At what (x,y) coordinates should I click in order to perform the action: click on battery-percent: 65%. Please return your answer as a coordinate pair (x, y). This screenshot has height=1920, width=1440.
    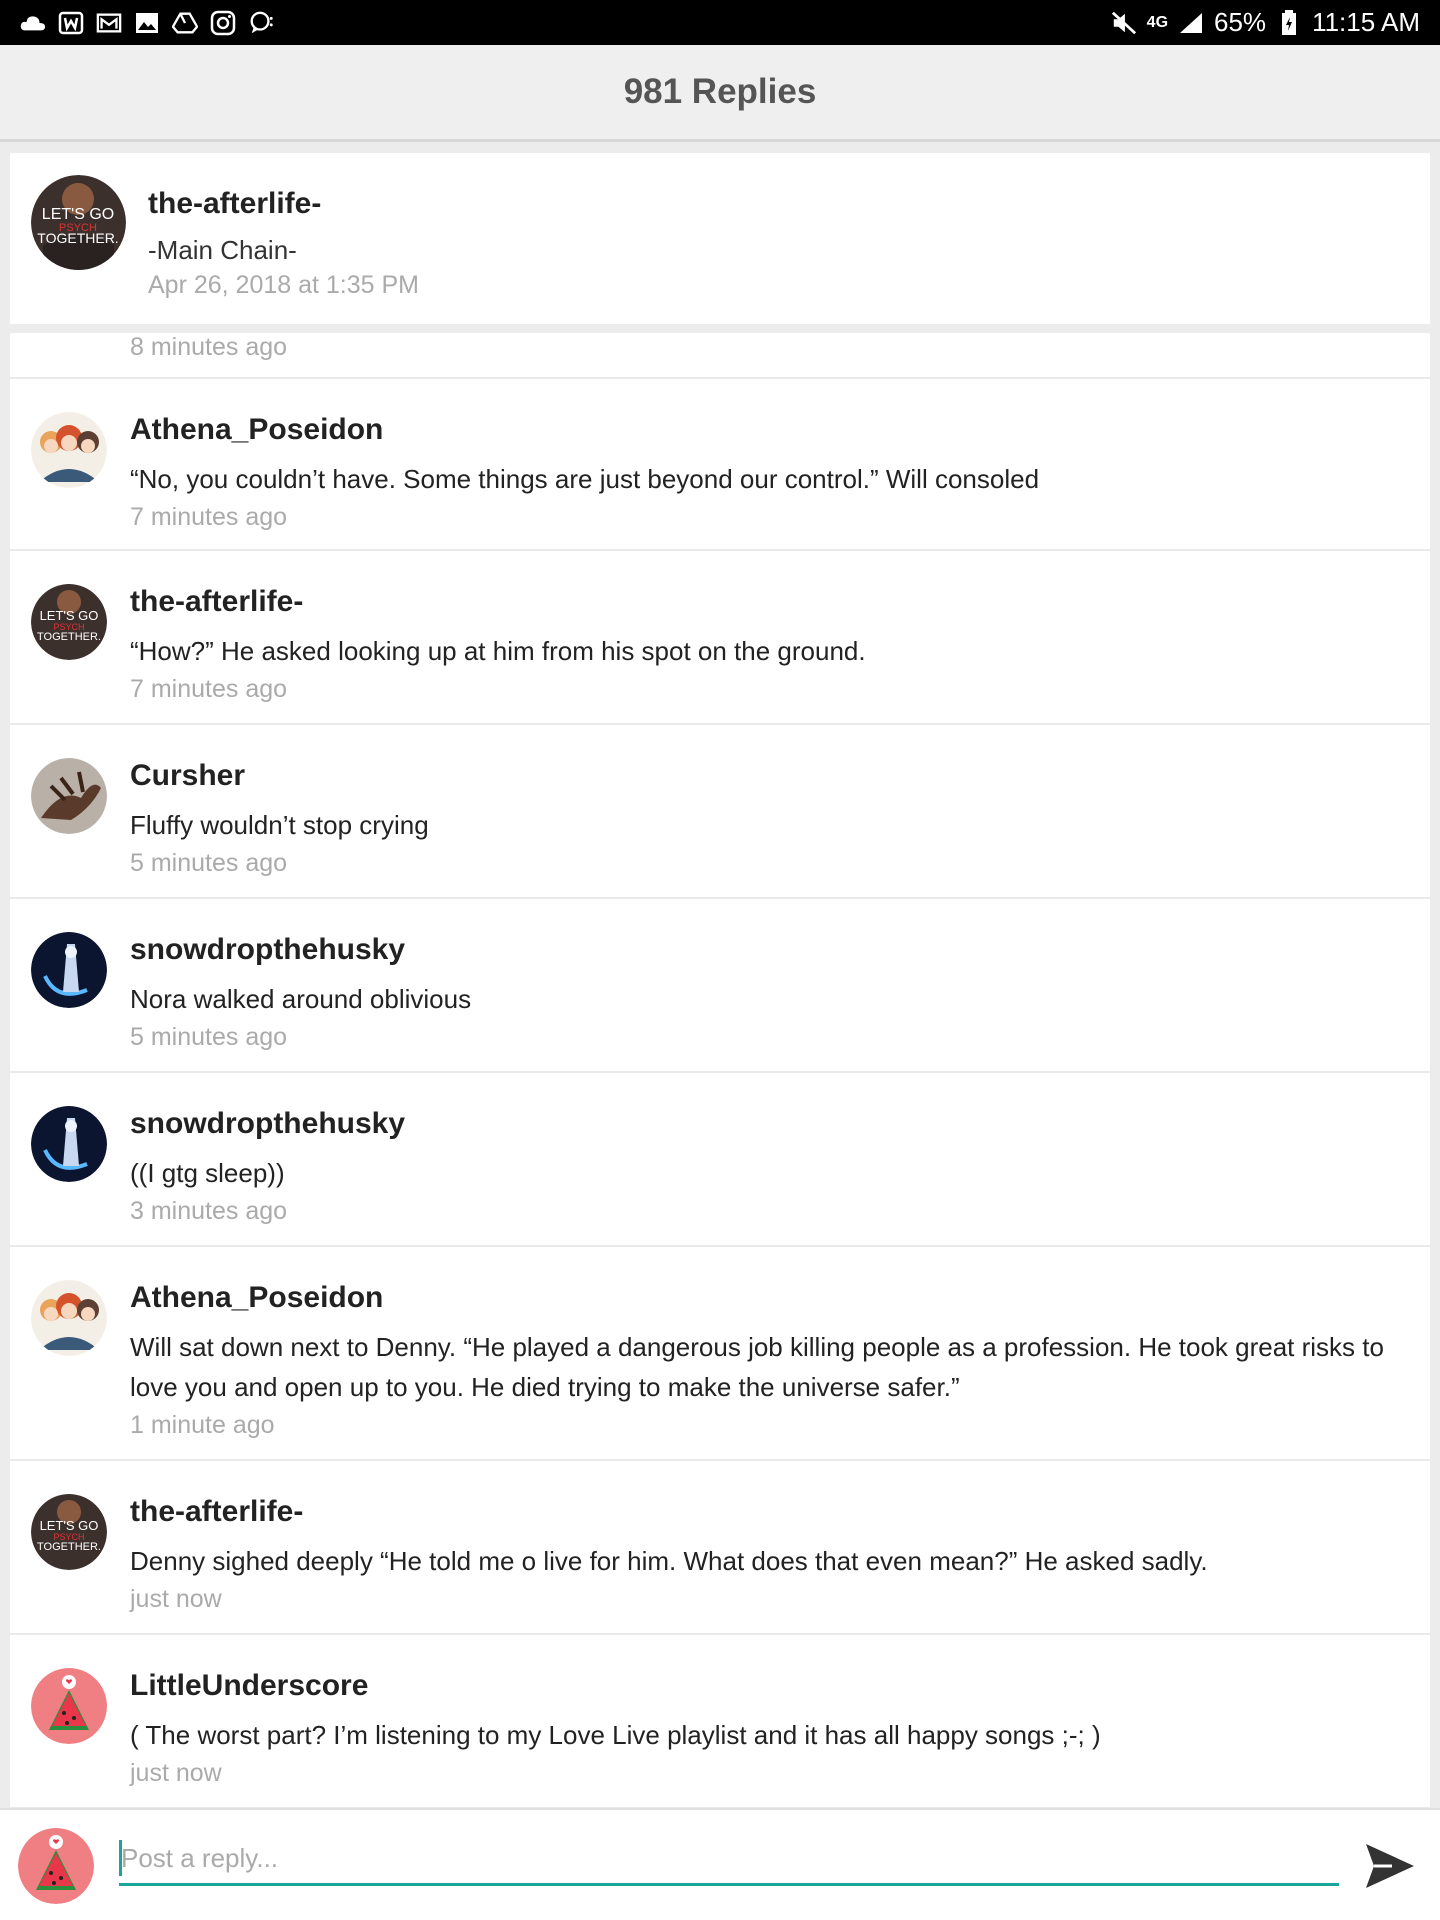
    Looking at the image, I should click on (1240, 22).